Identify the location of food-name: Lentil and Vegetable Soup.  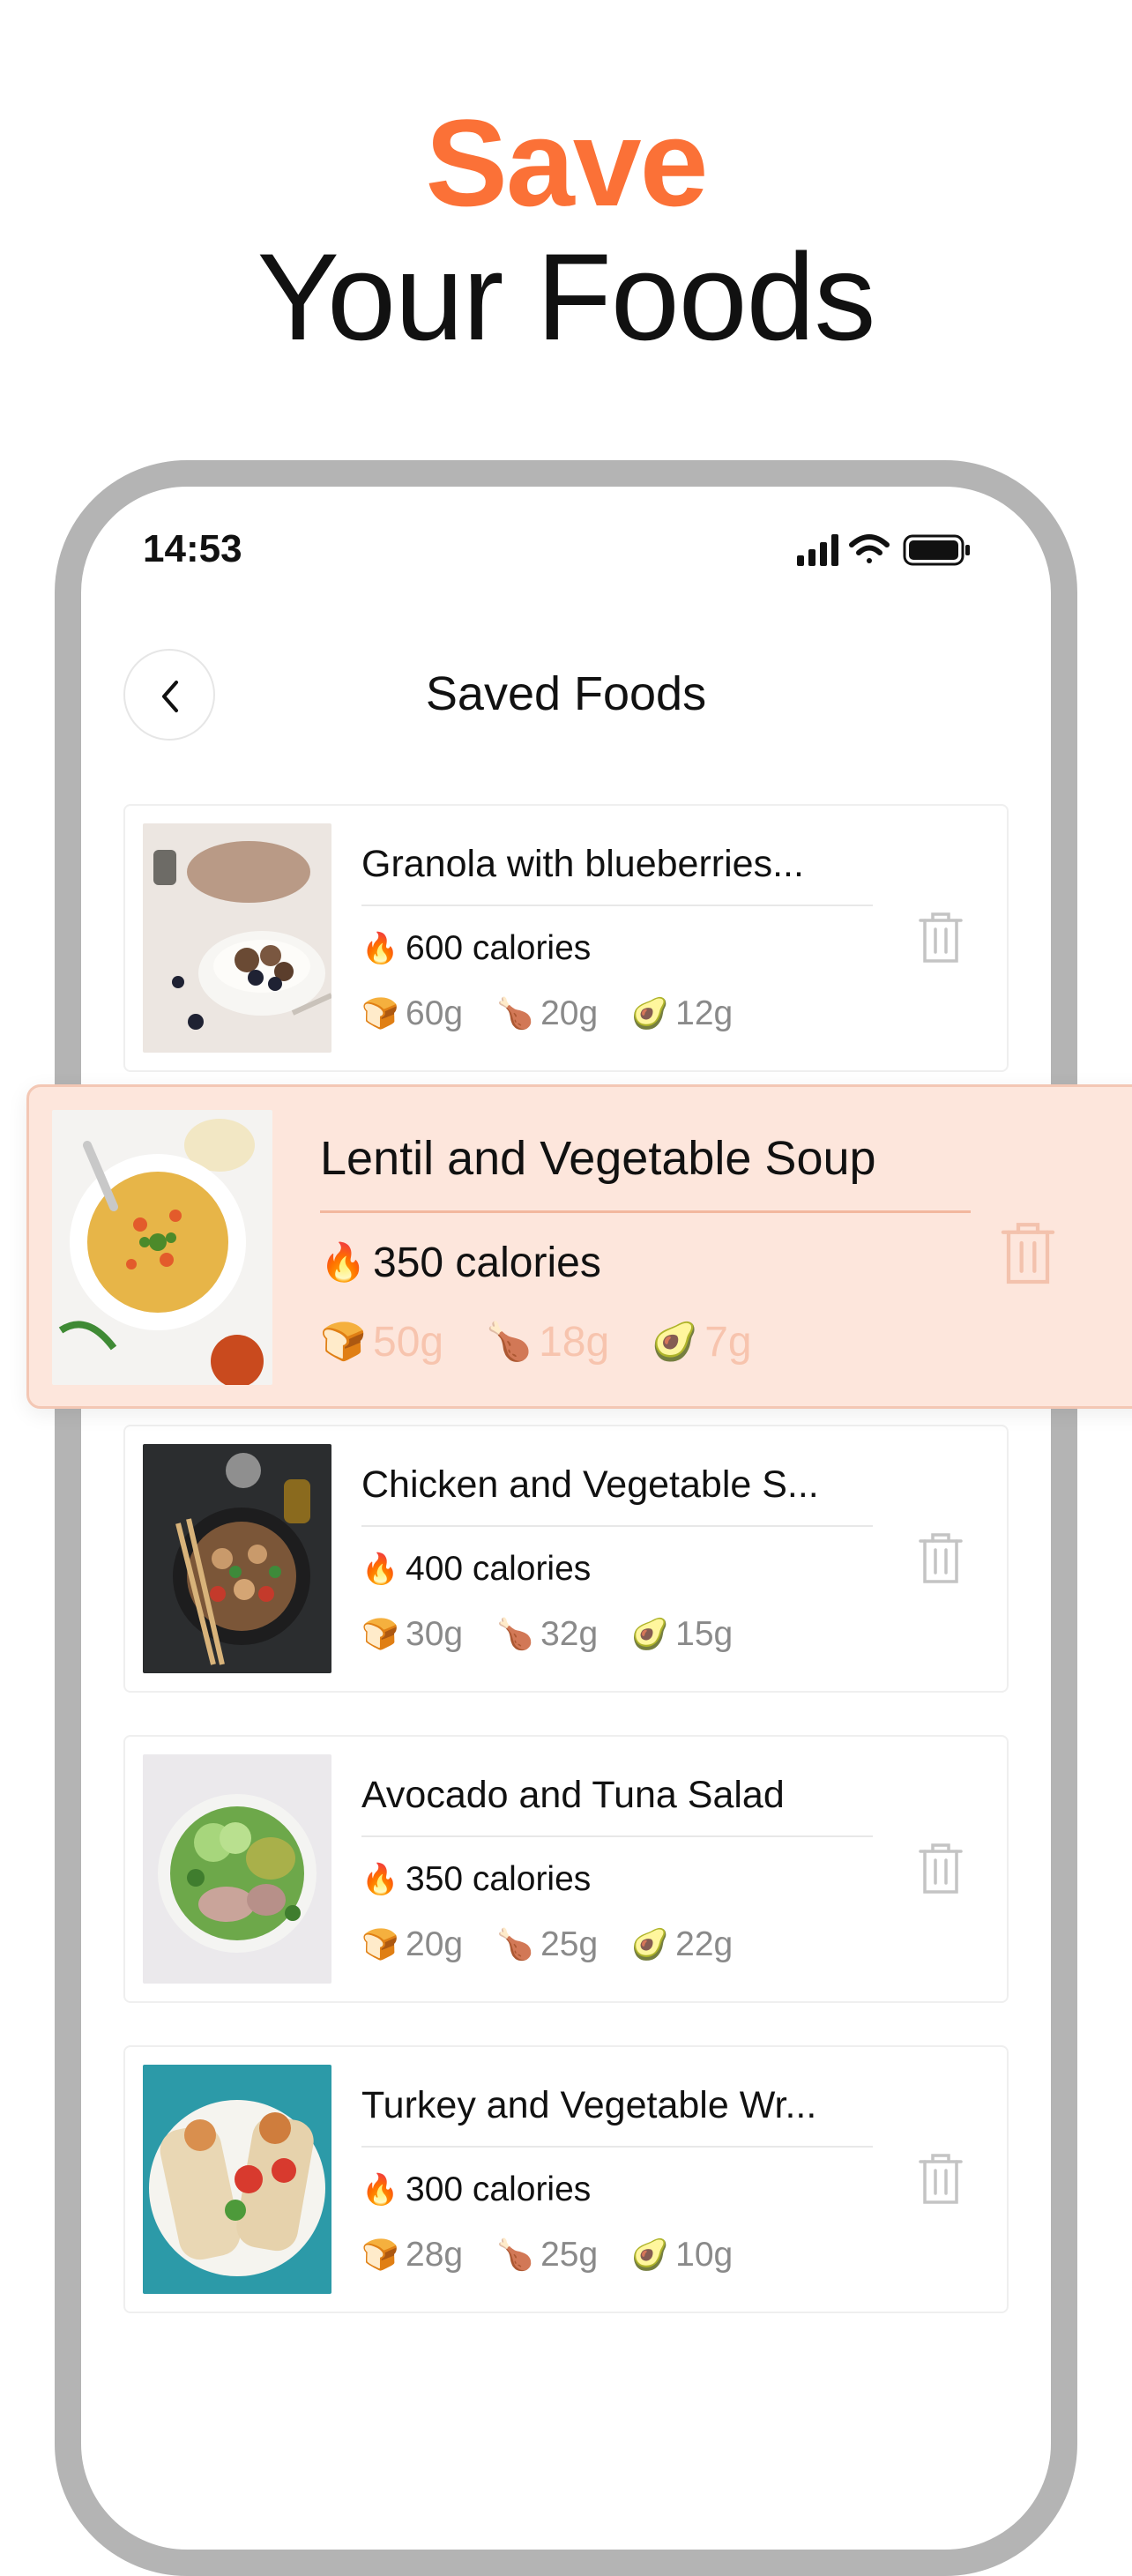
(598, 1159).